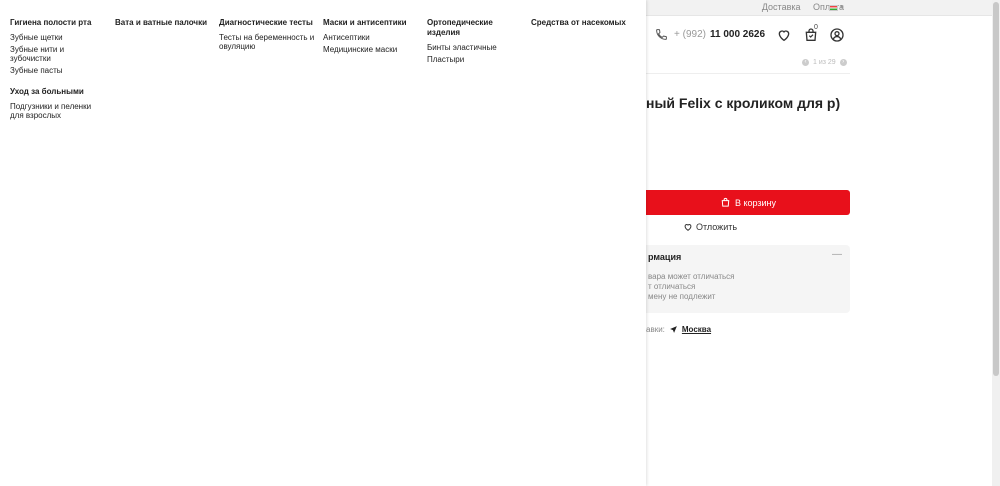 This screenshot has height=486, width=1000. I want to click on scrollbar, so click(996, 243).